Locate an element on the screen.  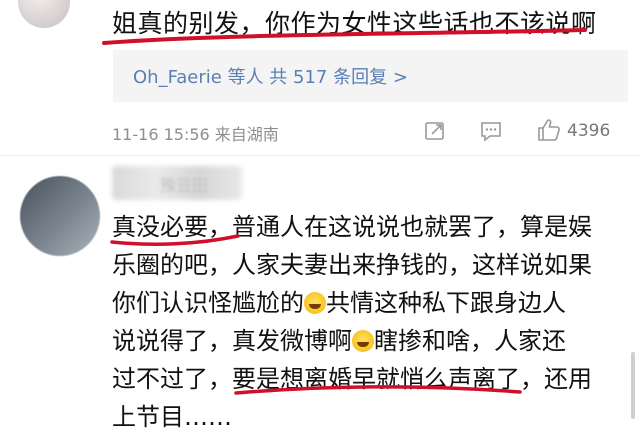
comment-line: 乐圈的吧，人家夫妻出来挣钱的，这样说如果 is located at coordinates (352, 265).